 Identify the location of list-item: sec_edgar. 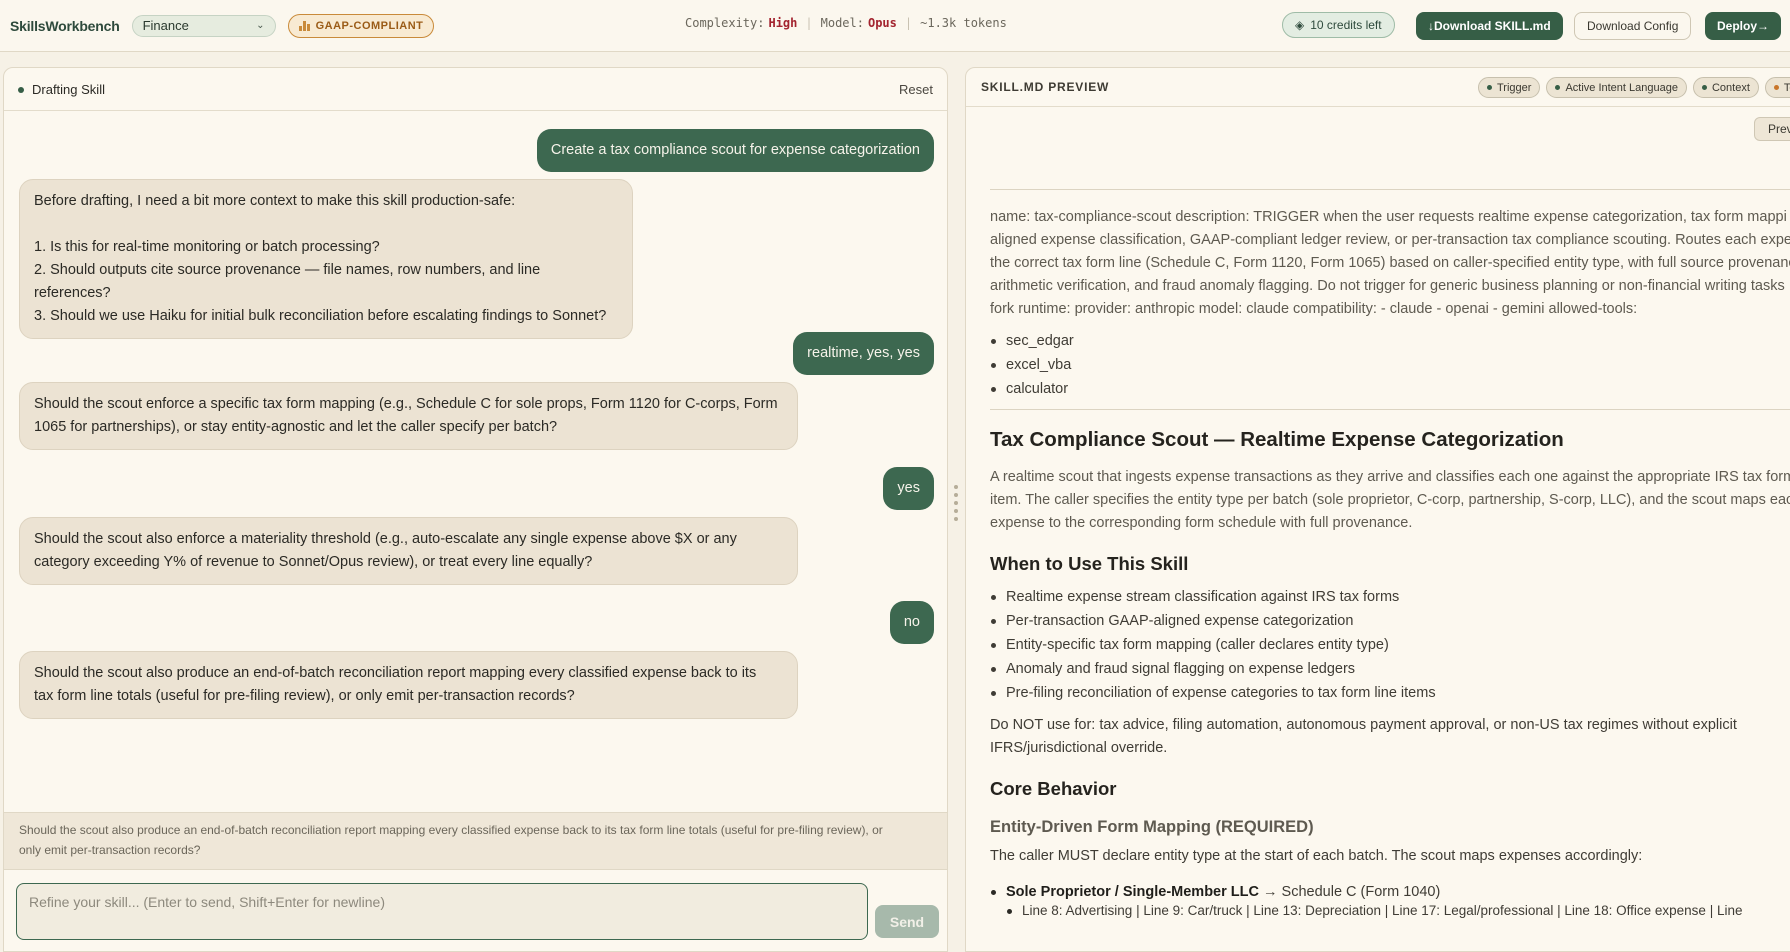
(1390, 341).